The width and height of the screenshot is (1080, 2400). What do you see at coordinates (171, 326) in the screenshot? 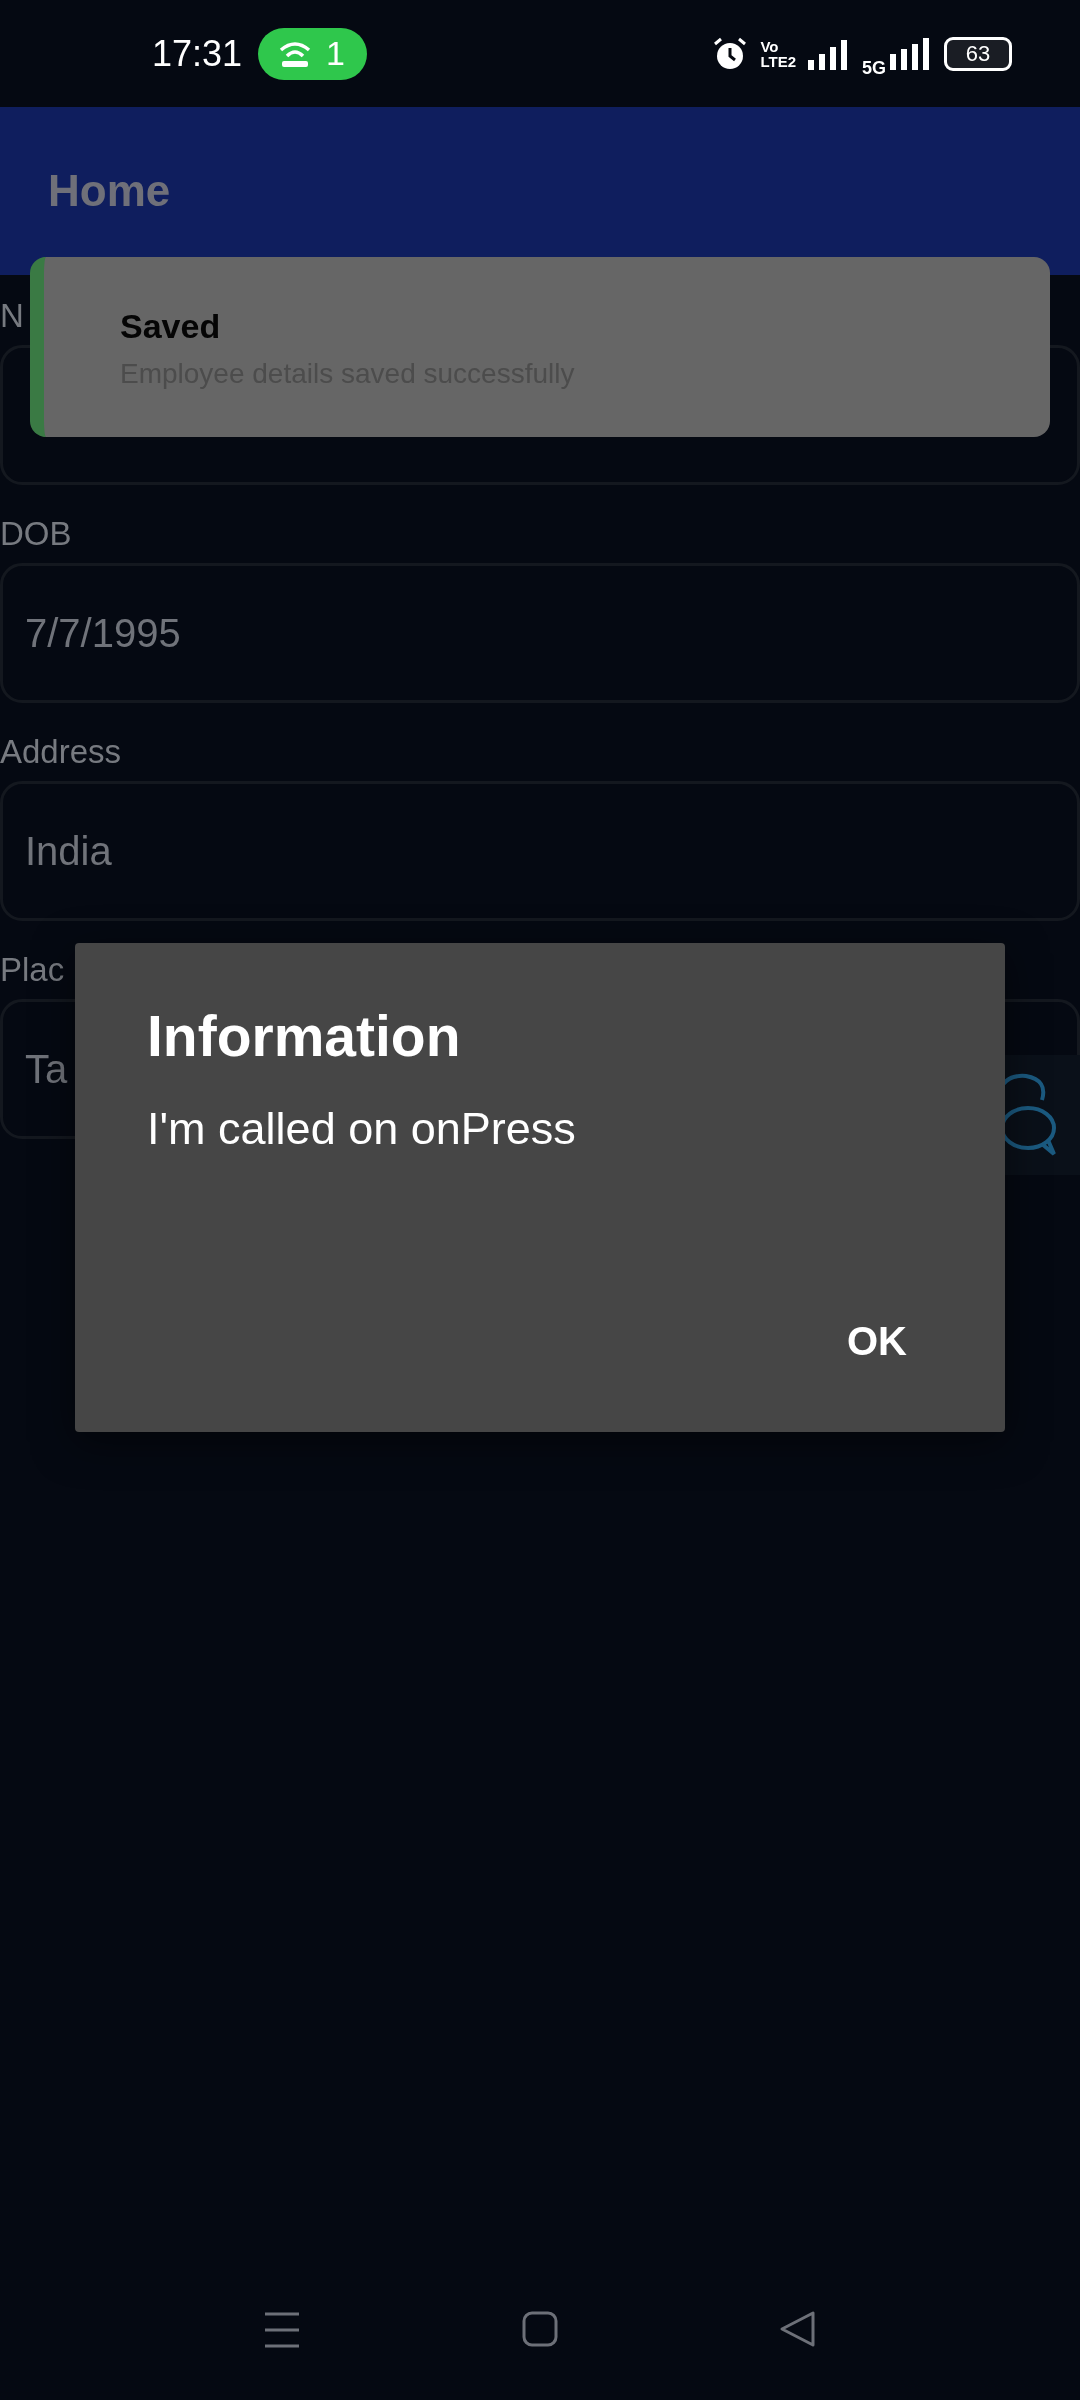
I see `toast-title: Saved` at bounding box center [171, 326].